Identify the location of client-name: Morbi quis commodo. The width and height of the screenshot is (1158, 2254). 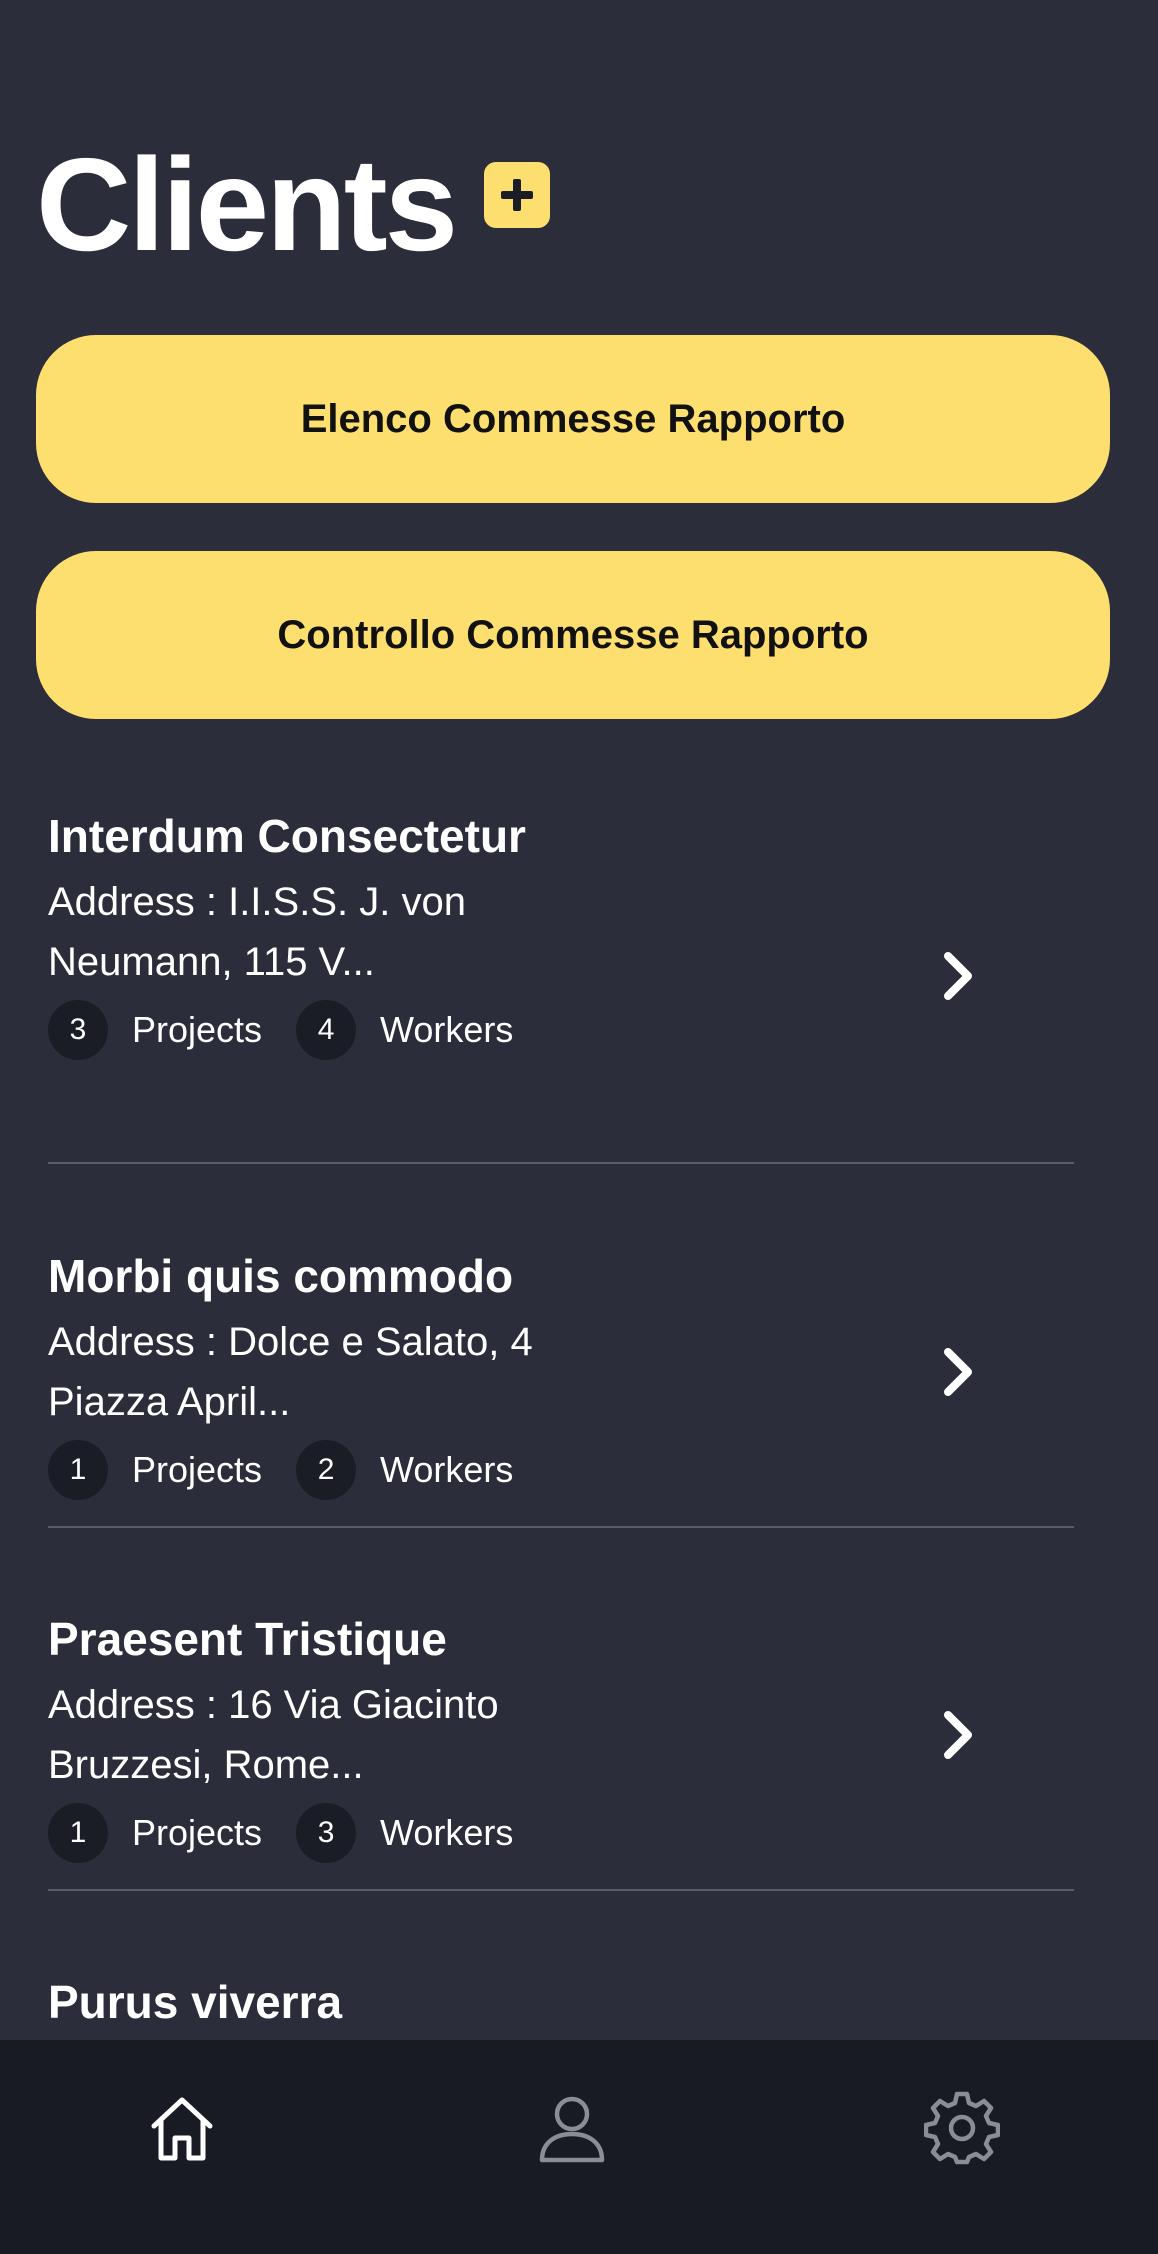
(281, 1276).